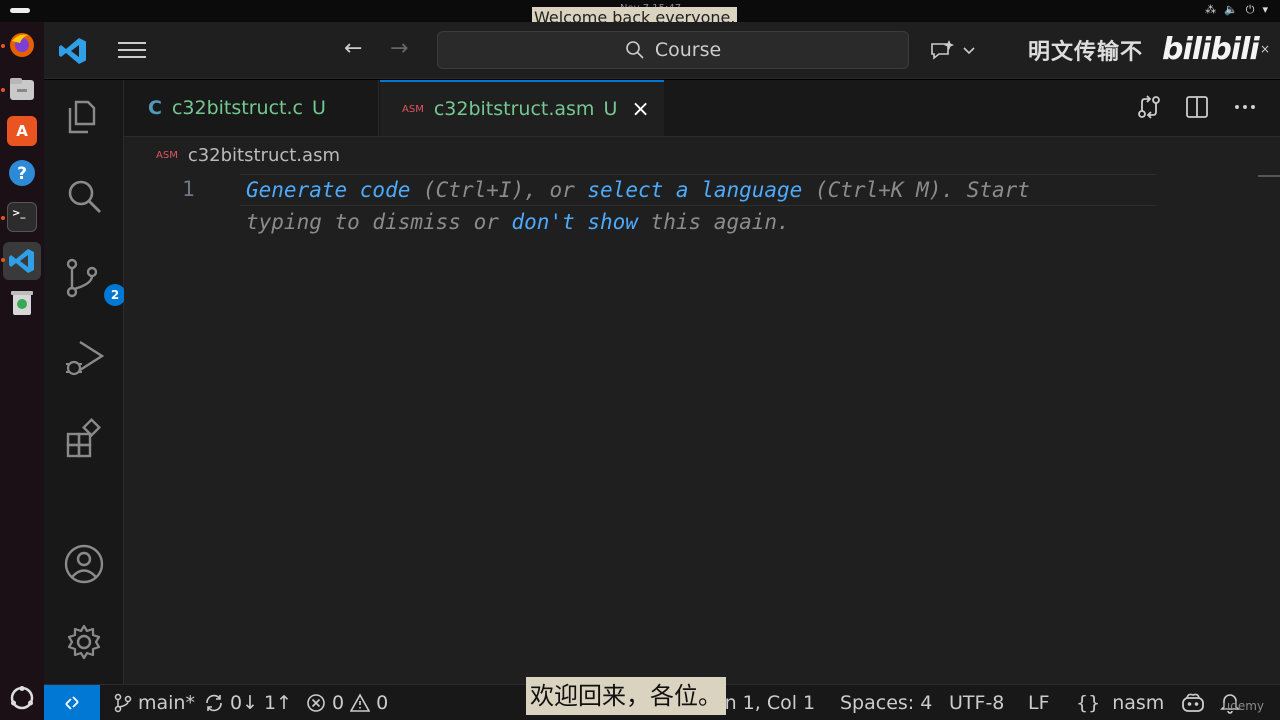 The image size is (1280, 720). Describe the element at coordinates (886, 702) in the screenshot. I see `indentation: Spaces: 4` at that location.